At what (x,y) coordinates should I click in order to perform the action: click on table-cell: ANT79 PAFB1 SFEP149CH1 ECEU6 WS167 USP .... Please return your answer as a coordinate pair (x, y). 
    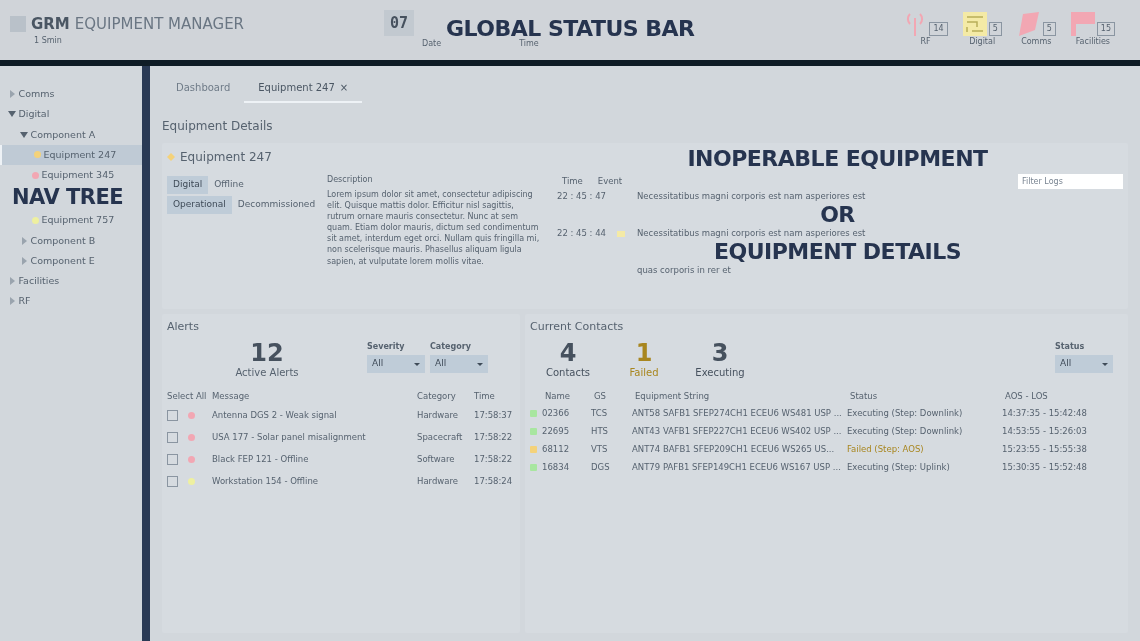
    Looking at the image, I should click on (737, 468).